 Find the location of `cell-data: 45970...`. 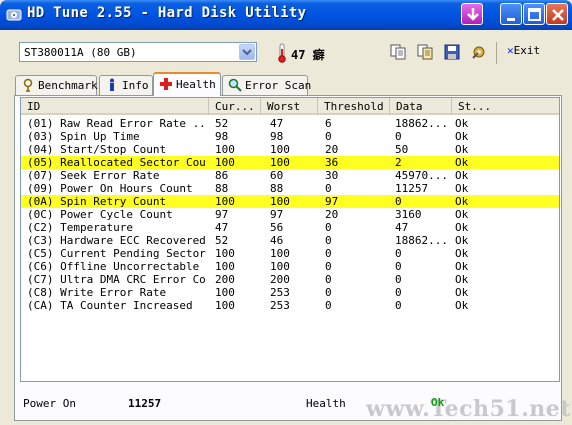

cell-data: 45970... is located at coordinates (421, 175).